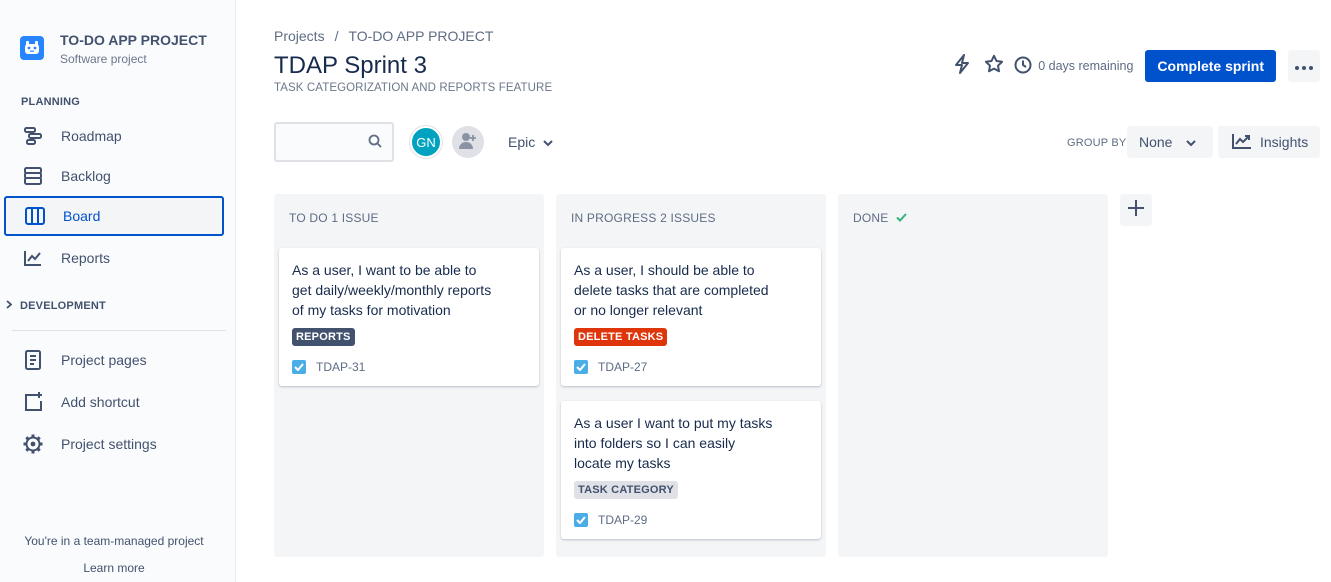 The image size is (1331, 582). Describe the element at coordinates (91, 136) in the screenshot. I see `sidebar-item-label: Roadmap` at that location.